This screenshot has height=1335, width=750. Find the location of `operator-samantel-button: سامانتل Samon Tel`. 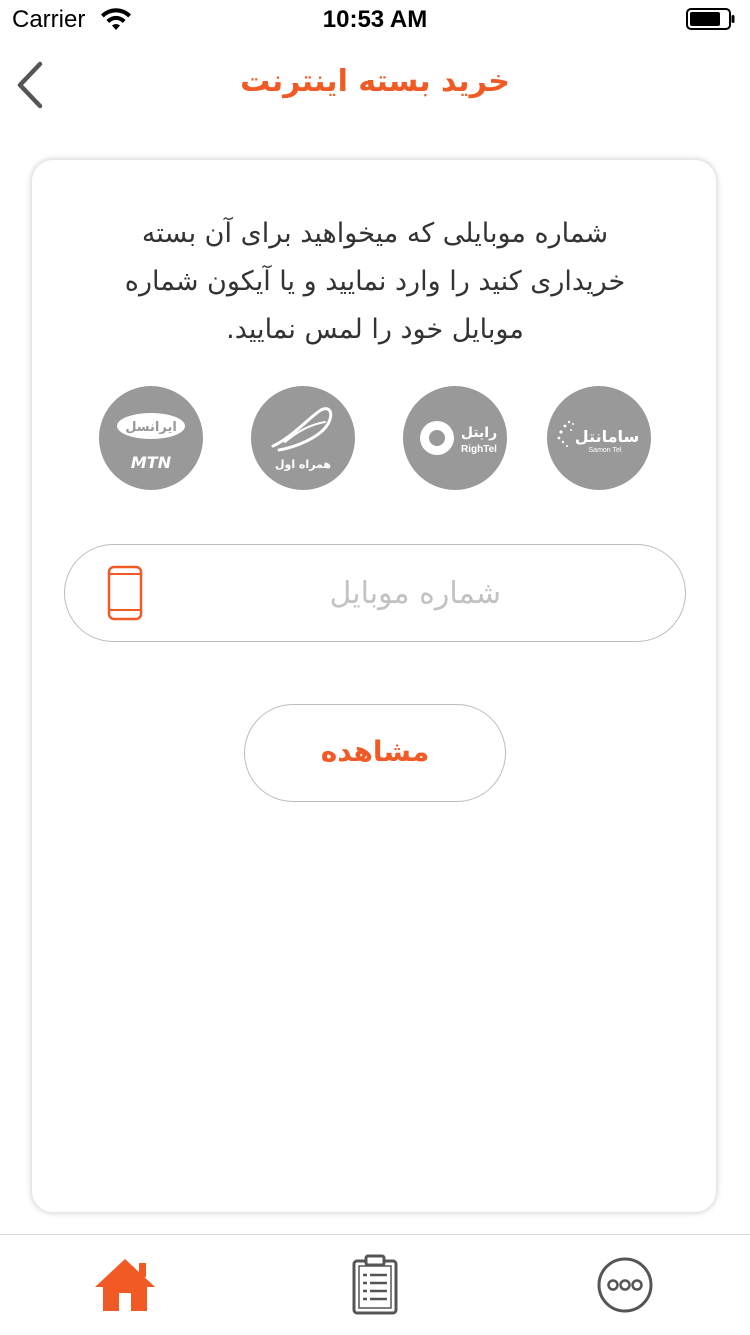

operator-samantel-button: سامانتل Samon Tel is located at coordinates (599, 438).